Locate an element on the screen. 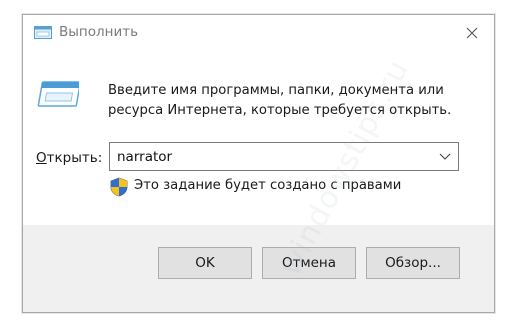 The image size is (519, 327). cancel-button: Отмена is located at coordinates (309, 263).